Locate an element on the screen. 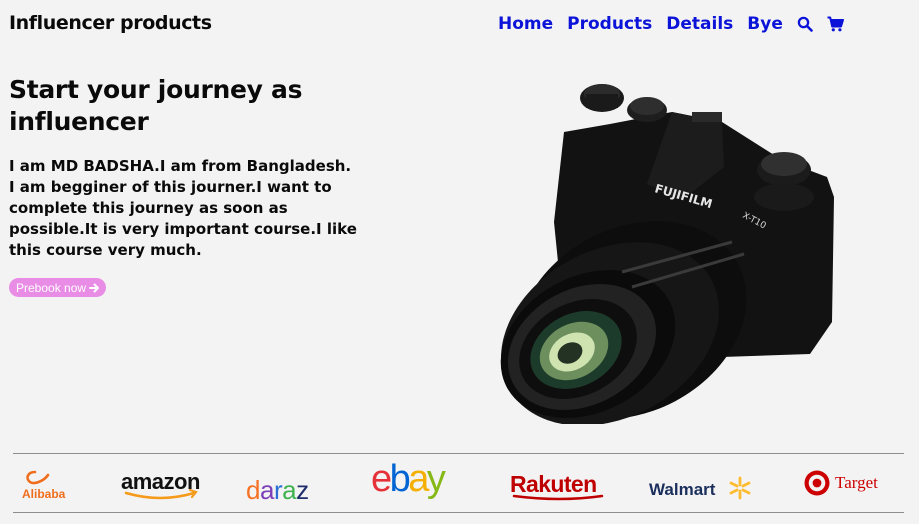 Image resolution: width=919 pixels, height=524 pixels. main-nav: Home Products Details Bye is located at coordinates (671, 24).